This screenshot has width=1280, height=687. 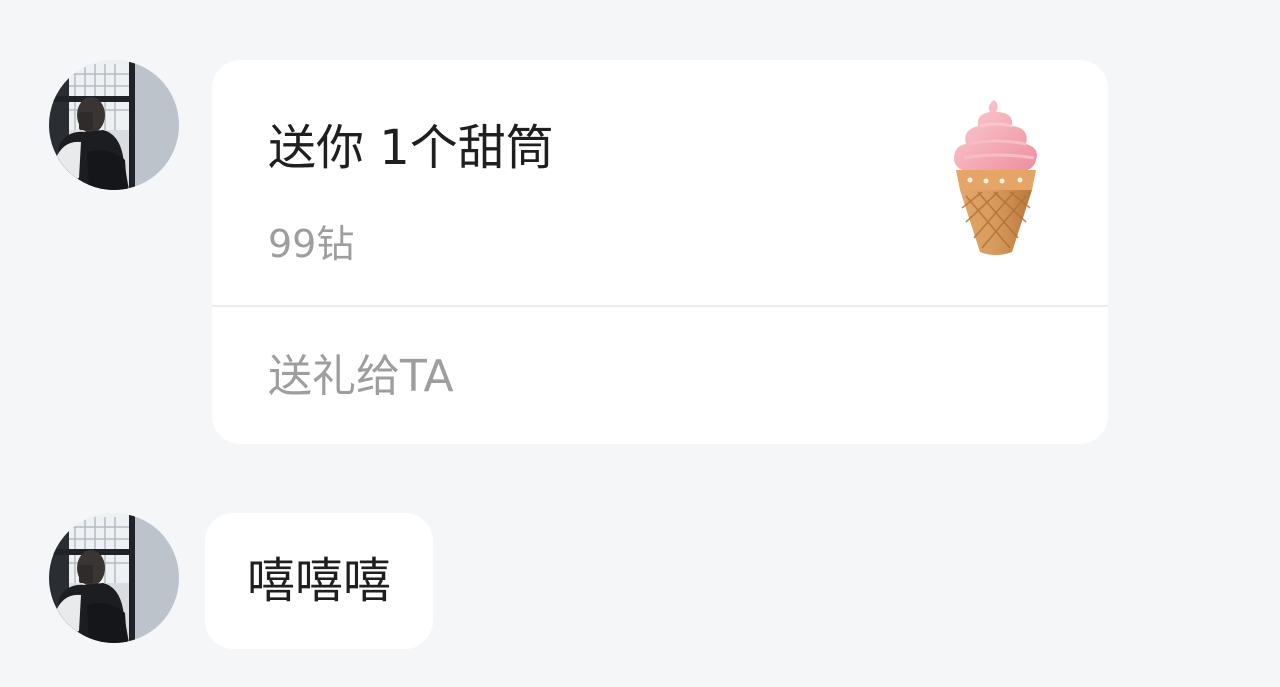 I want to click on ice-cream-cone-icon, so click(x=995, y=177).